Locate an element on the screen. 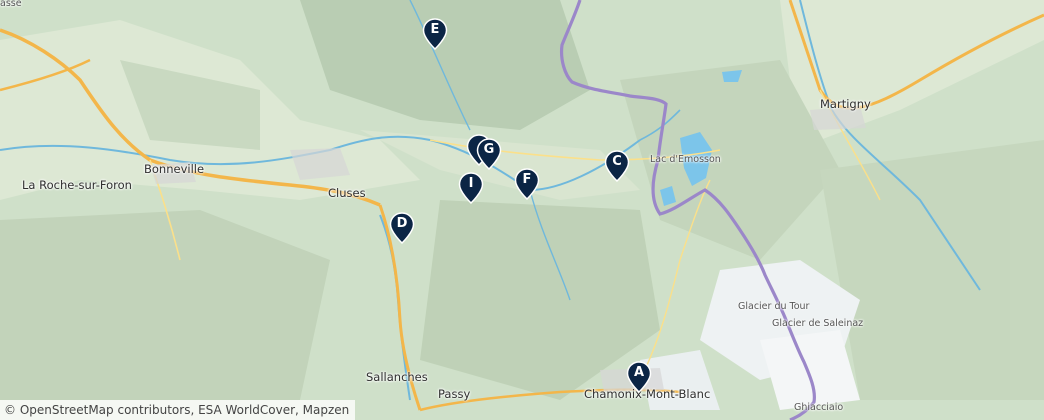  marker-label: G is located at coordinates (489, 149).